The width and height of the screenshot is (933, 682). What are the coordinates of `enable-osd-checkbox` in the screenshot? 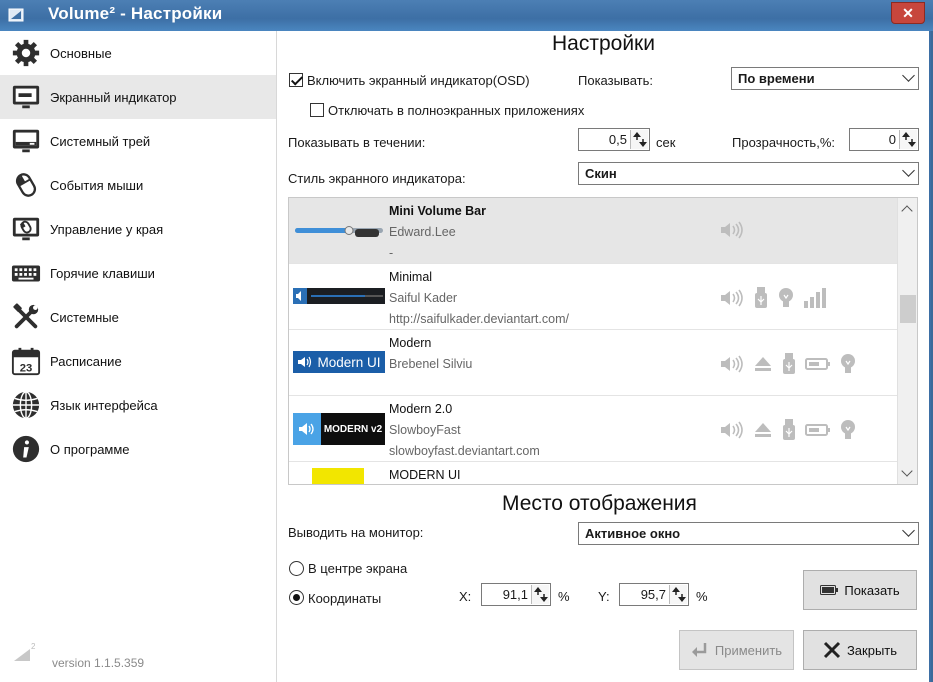 It's located at (296, 80).